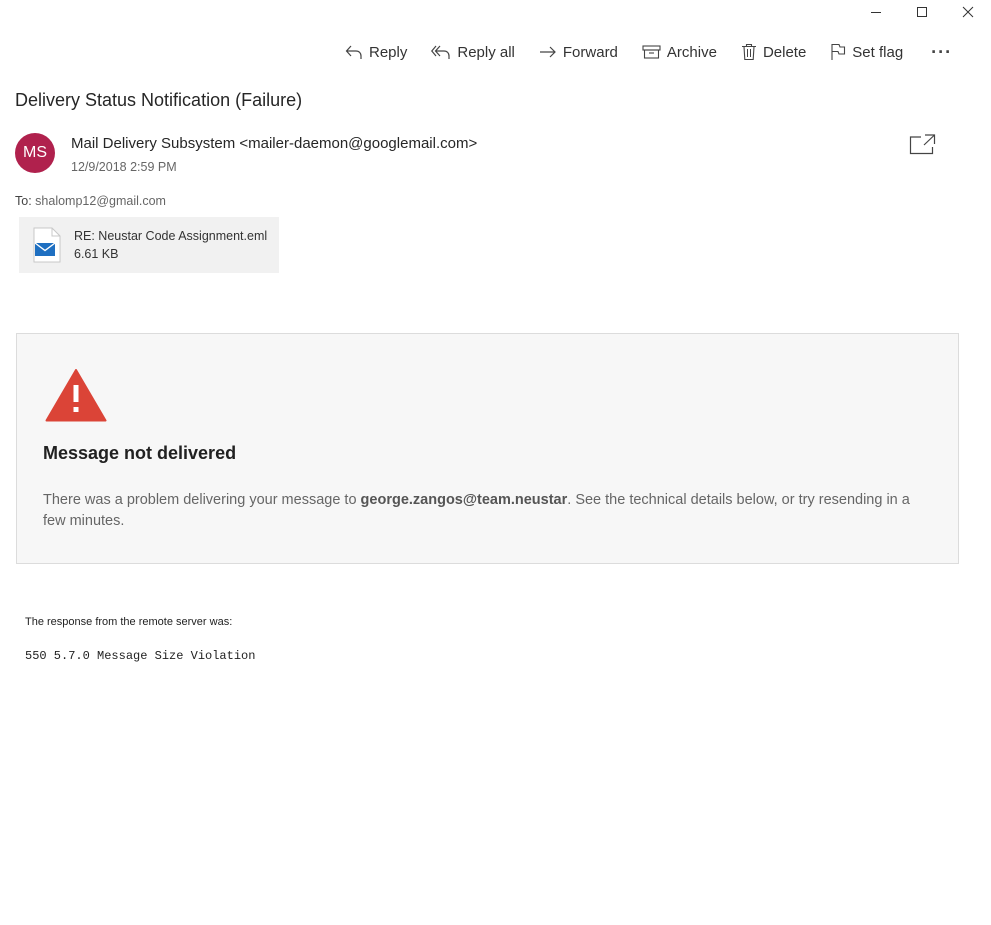  I want to click on more-options-button: ···, so click(941, 52).